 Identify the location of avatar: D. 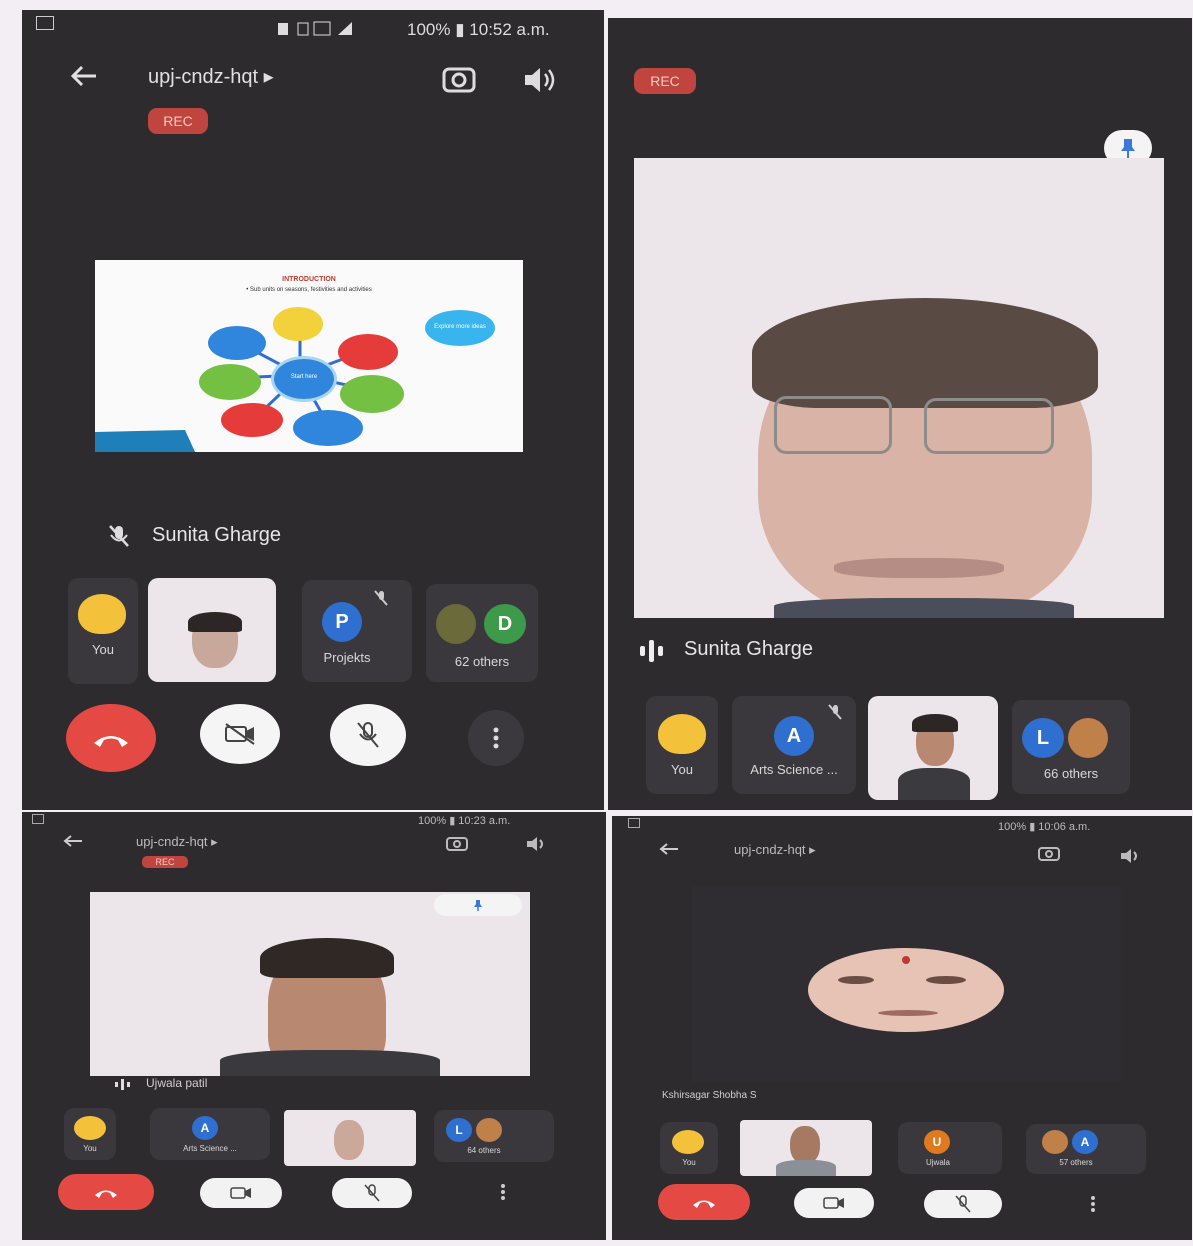
(505, 624).